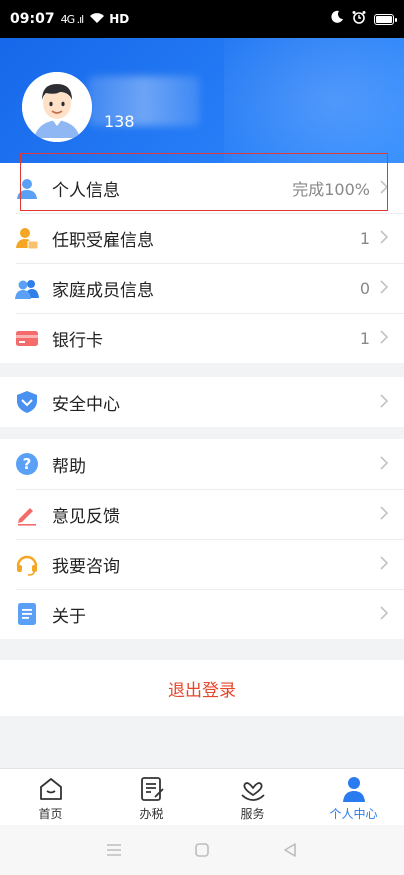 This screenshot has width=404, height=875. What do you see at coordinates (202, 464) in the screenshot?
I see `menu-help: ? 帮助` at bounding box center [202, 464].